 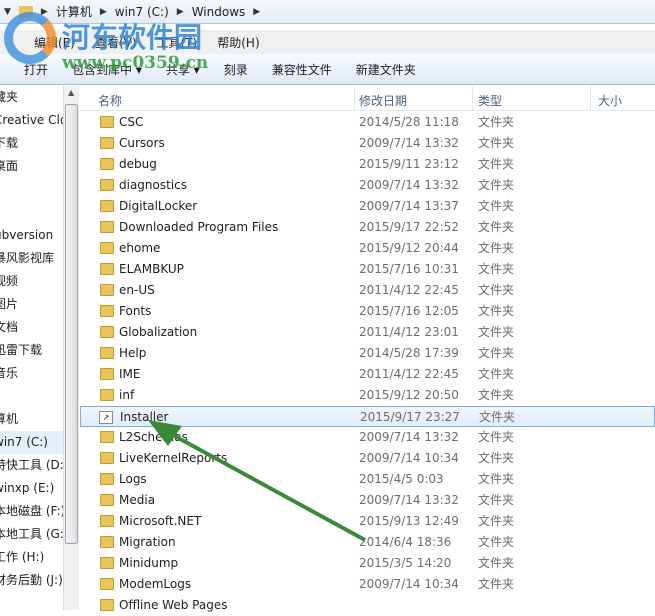 I want to click on chevron-down-icon: ▼, so click(x=7, y=12).